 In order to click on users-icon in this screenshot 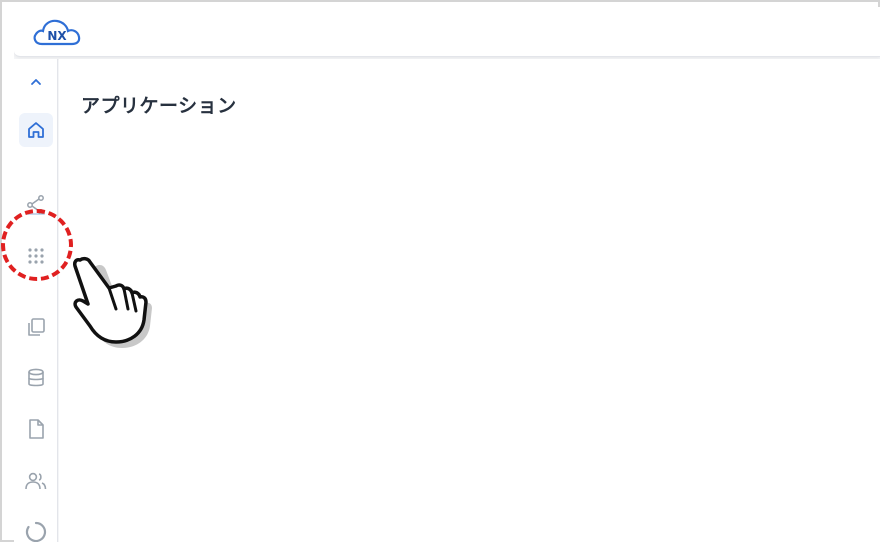, I will do `click(36, 481)`.